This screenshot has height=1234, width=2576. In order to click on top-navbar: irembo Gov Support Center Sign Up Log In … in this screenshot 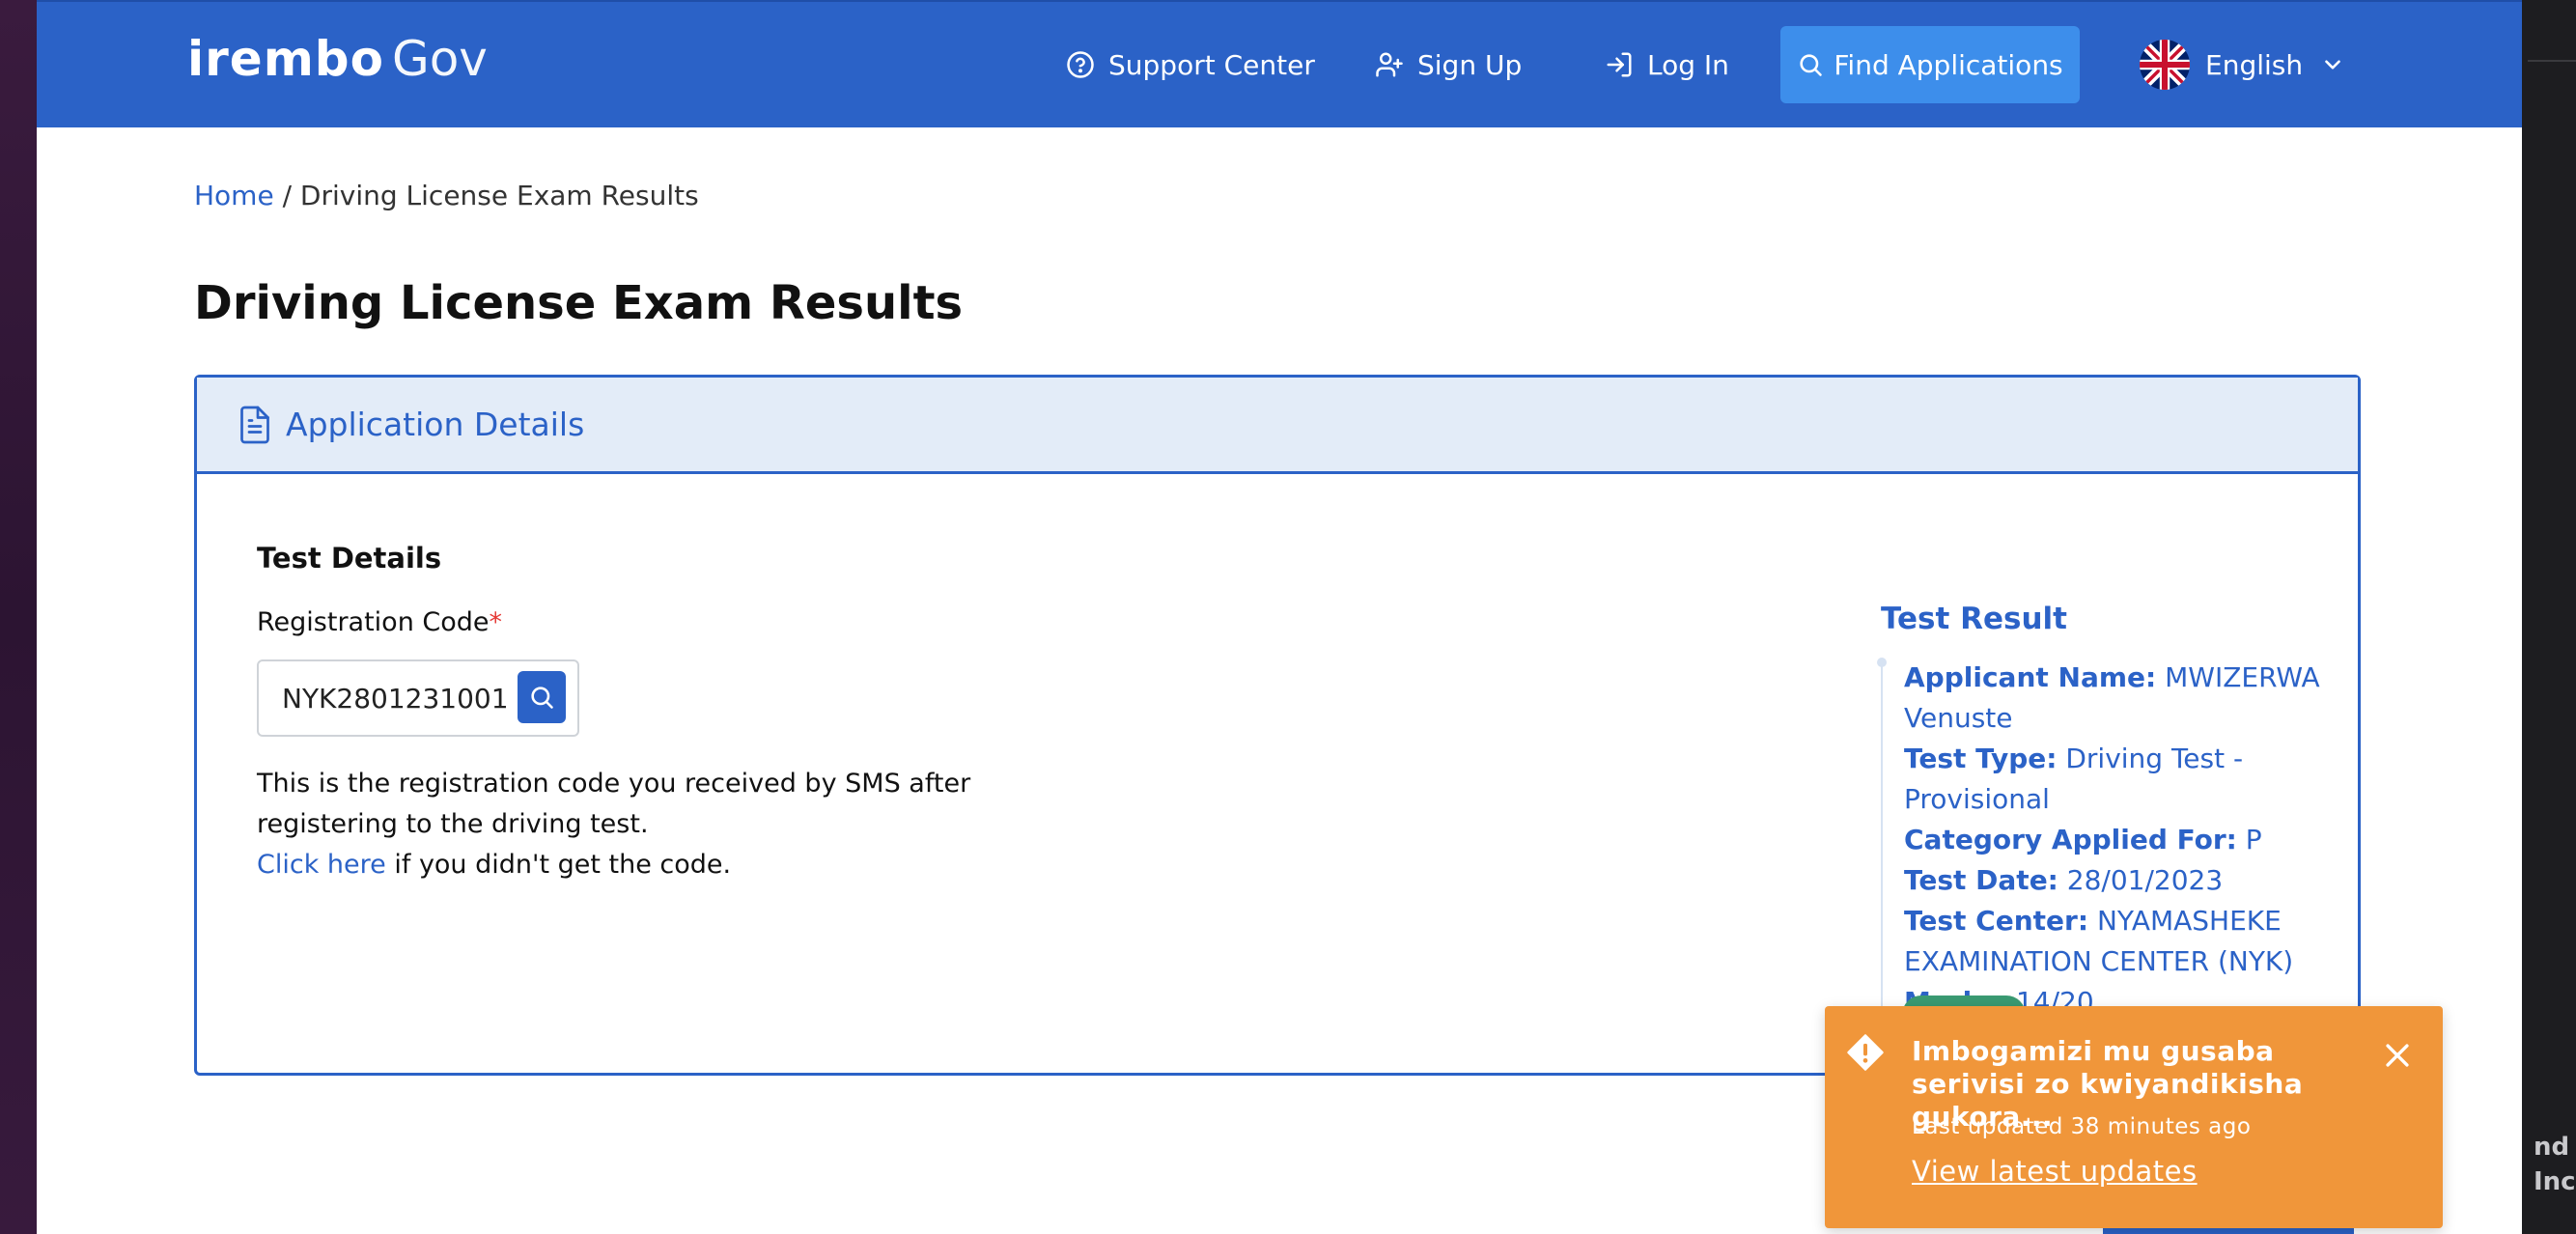, I will do `click(1280, 63)`.